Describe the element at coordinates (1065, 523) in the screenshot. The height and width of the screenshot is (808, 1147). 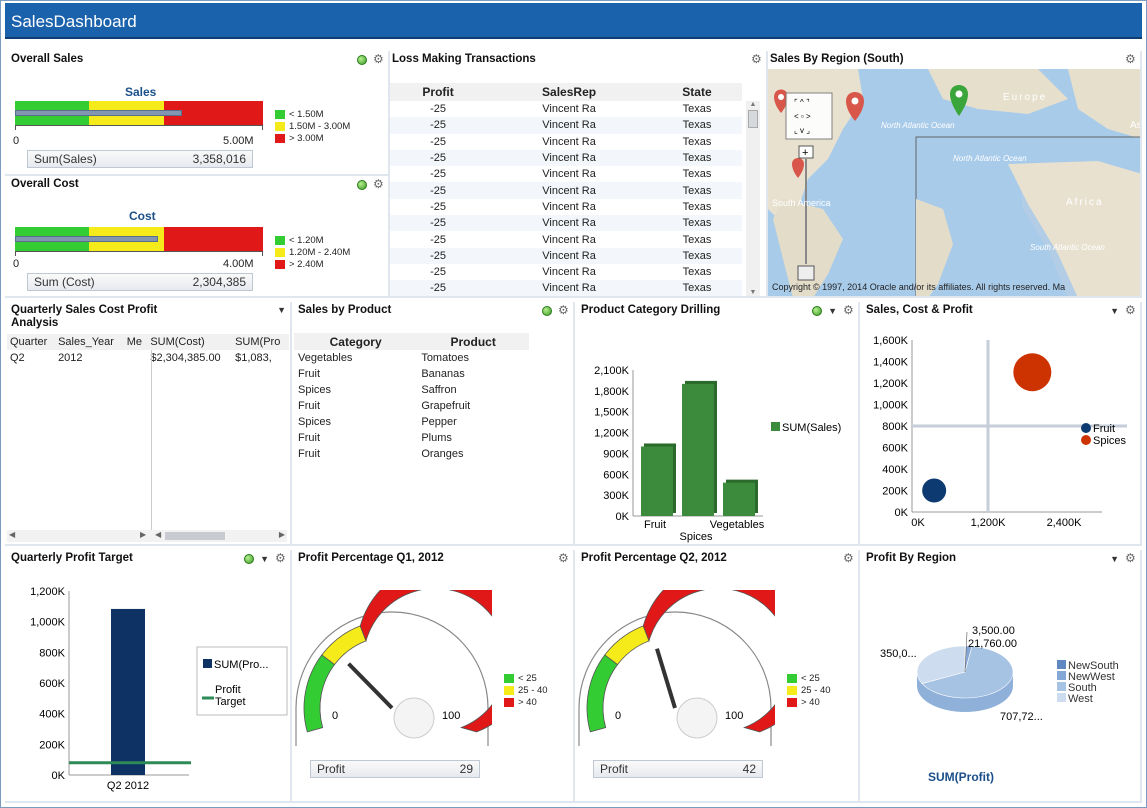
I see `x-tick-label: 2,400K` at that location.